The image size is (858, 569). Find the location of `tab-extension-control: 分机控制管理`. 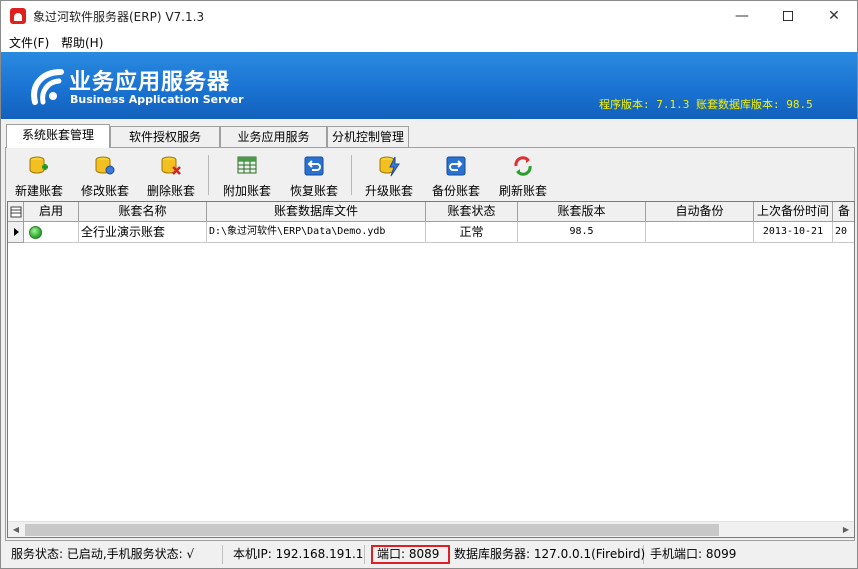

tab-extension-control: 分机控制管理 is located at coordinates (368, 136).